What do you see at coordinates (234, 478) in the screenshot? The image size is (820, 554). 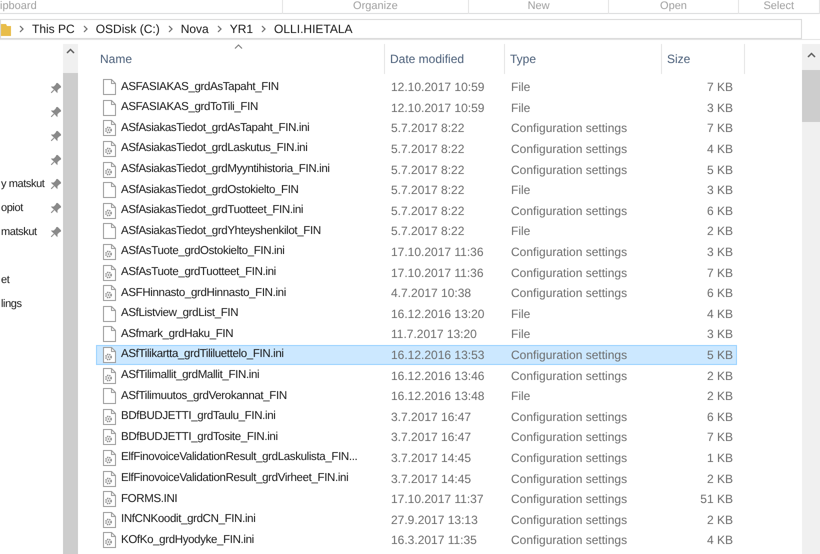 I see `file-name: ElfFinovoiceValidationResult_grdVirheet_FIN.ini` at bounding box center [234, 478].